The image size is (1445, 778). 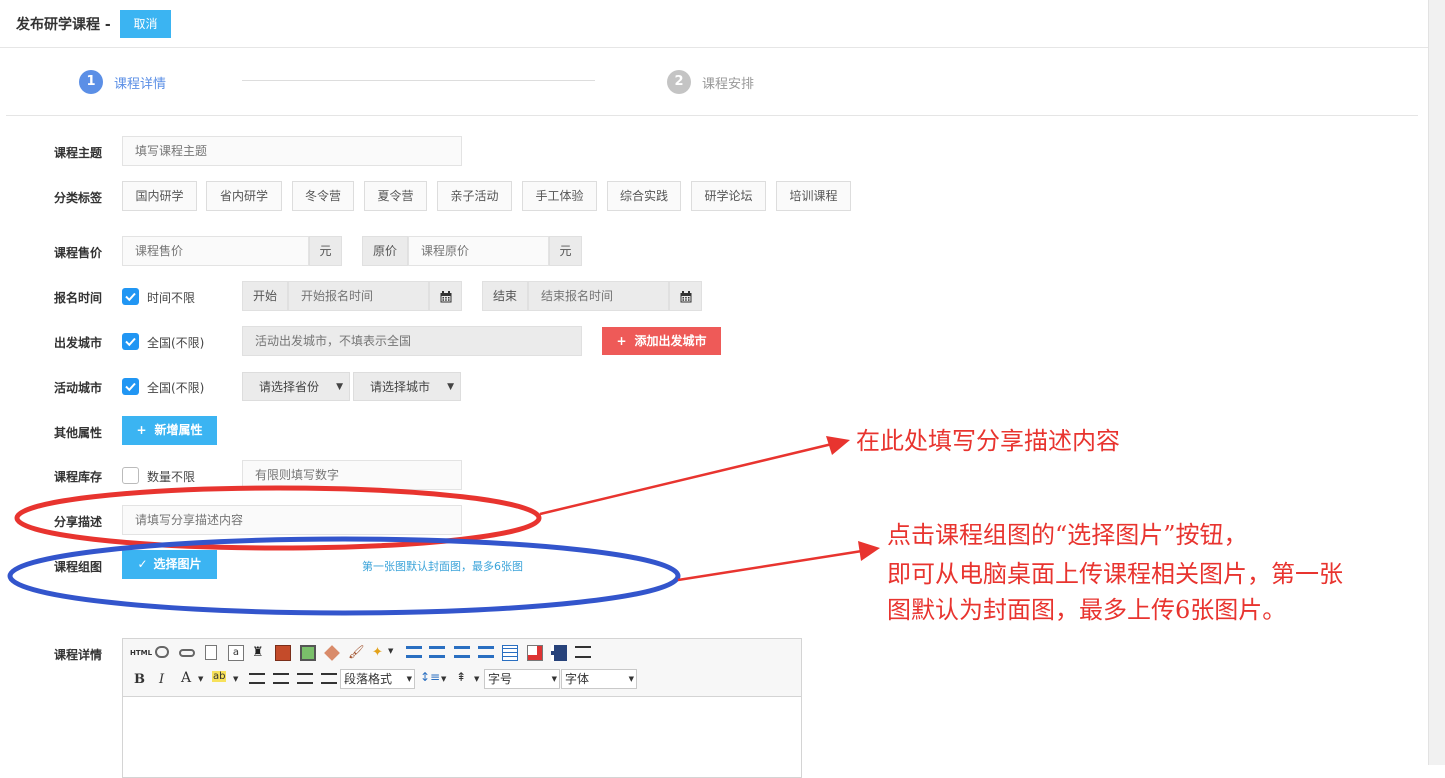 I want to click on annotation-overlay, so click(x=443, y=526).